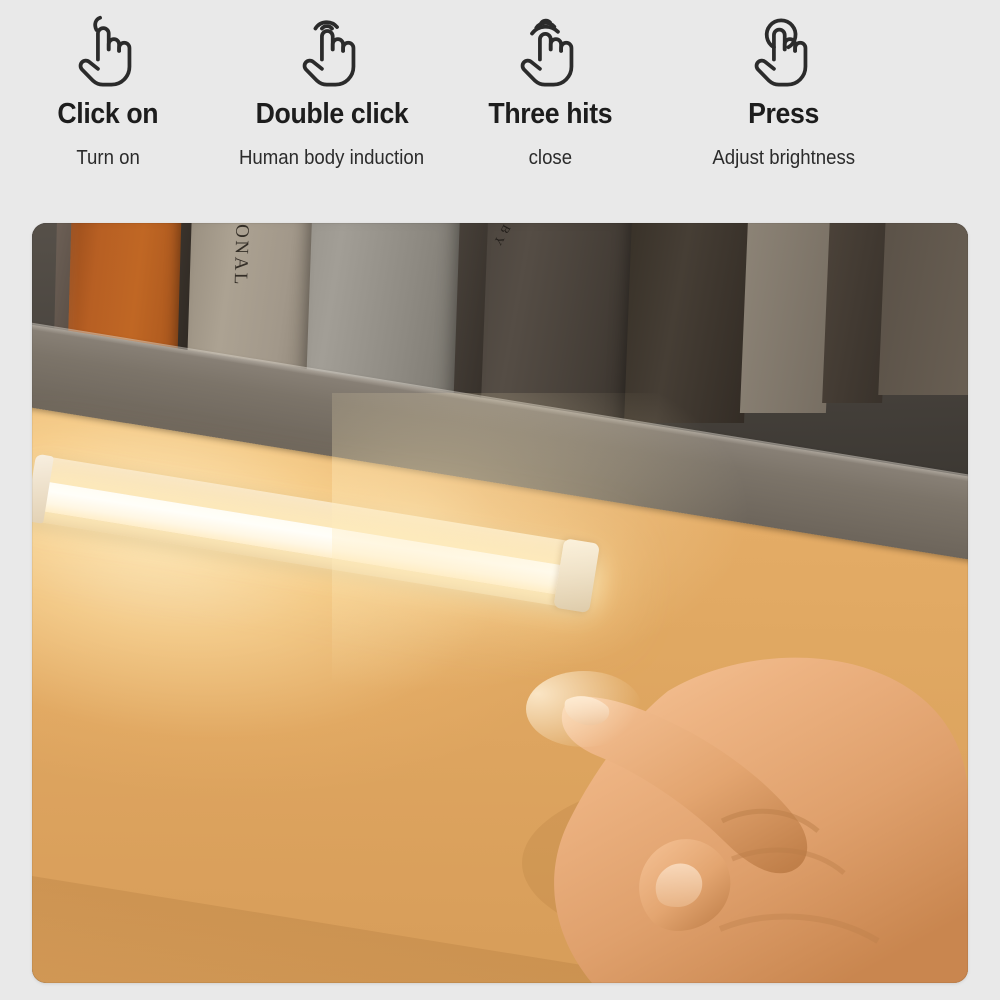  I want to click on legend-item-subtitle: Turn on, so click(108, 158).